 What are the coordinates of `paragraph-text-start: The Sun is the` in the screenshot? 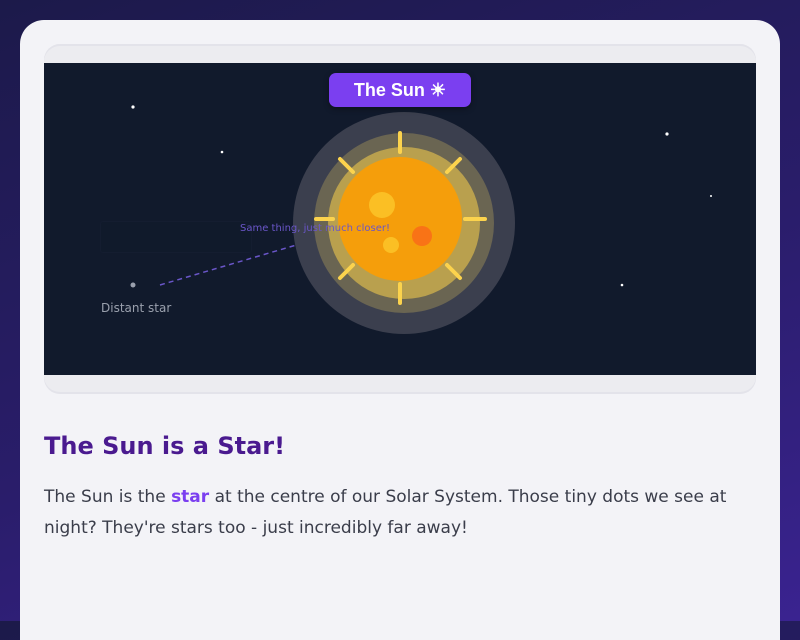 It's located at (108, 497).